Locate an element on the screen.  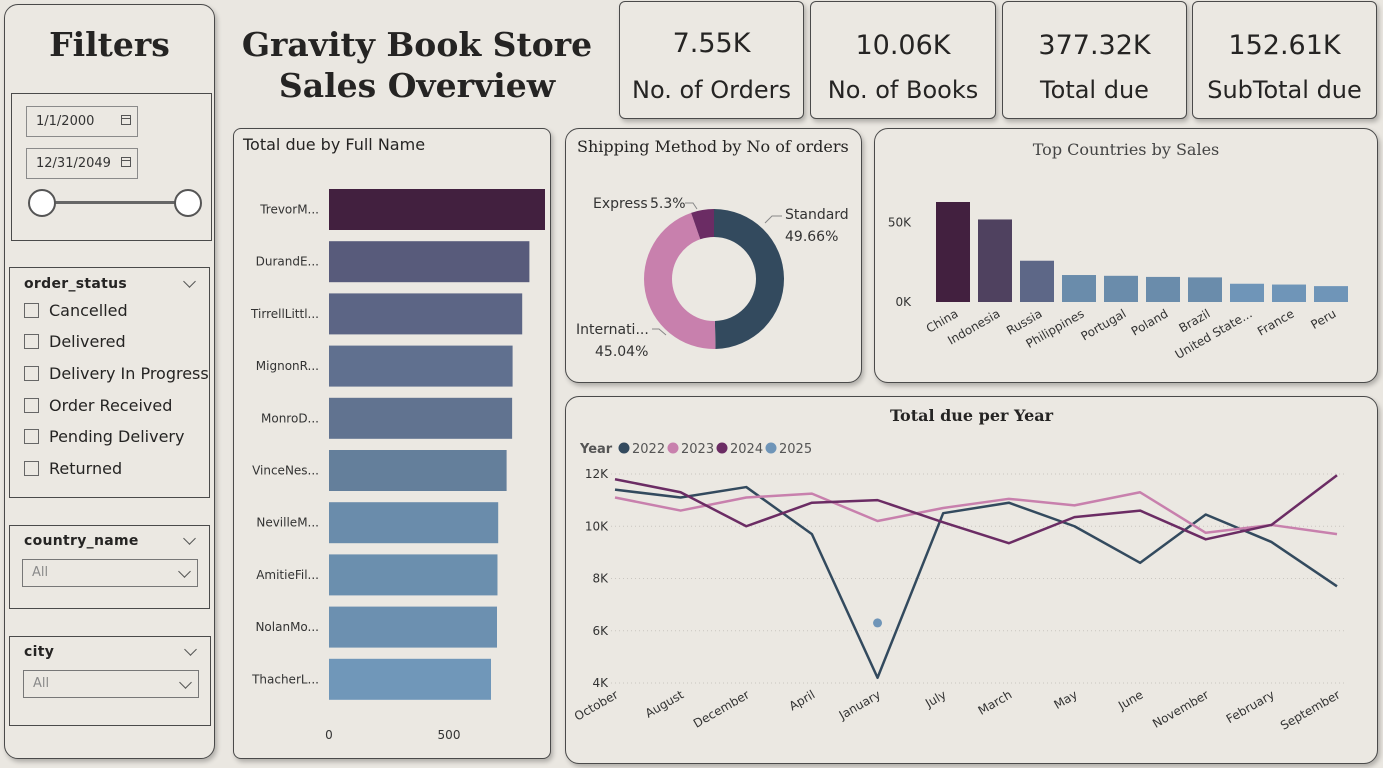
status-option-label: Cancelled is located at coordinates (88, 310).